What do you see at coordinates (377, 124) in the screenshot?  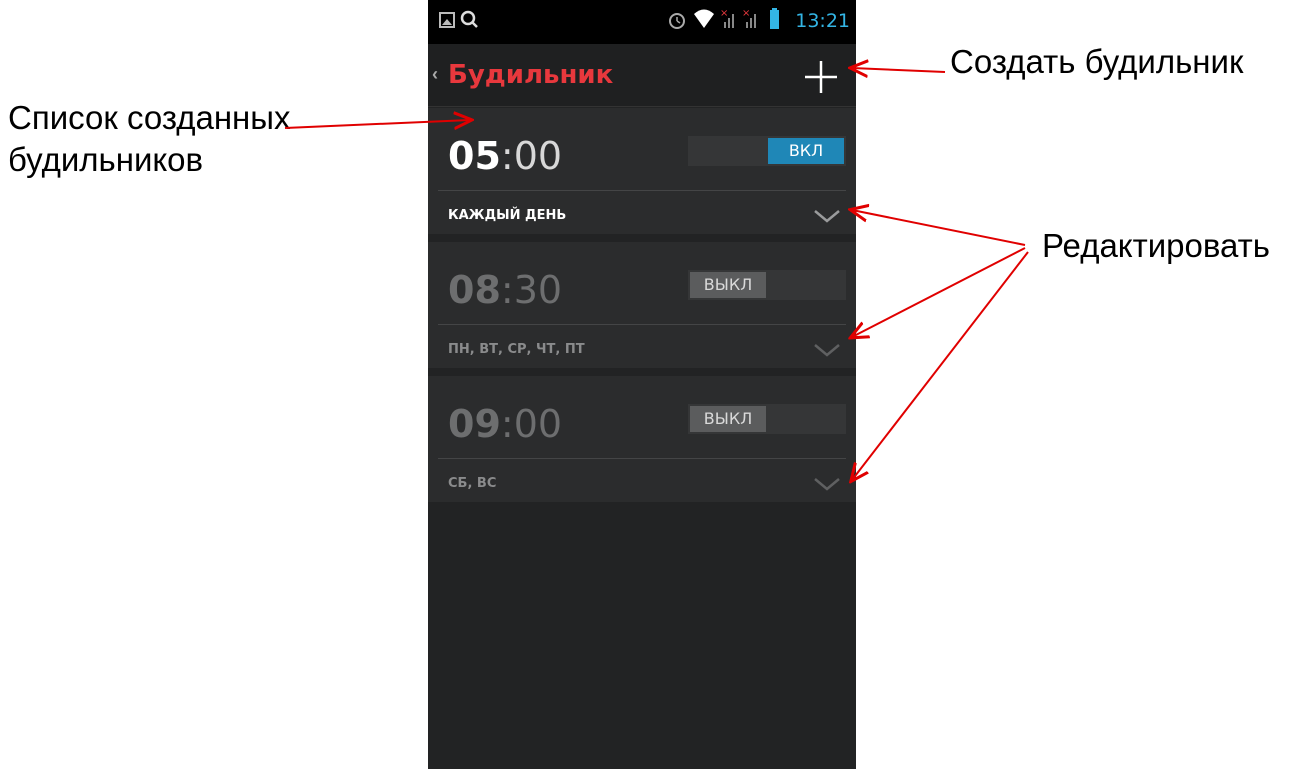 I see `arrow-list` at bounding box center [377, 124].